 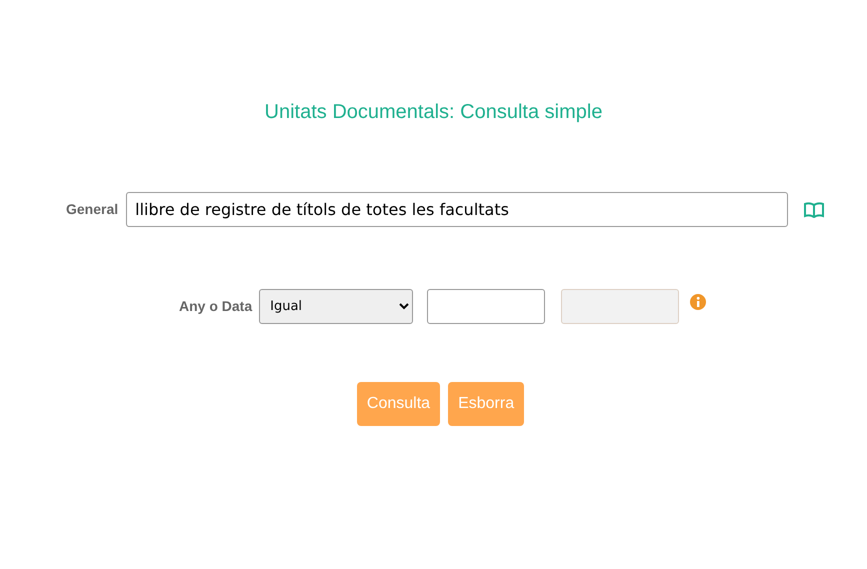 What do you see at coordinates (457, 209) in the screenshot?
I see `general-field: llibre de registre de títols de totes les facultats` at bounding box center [457, 209].